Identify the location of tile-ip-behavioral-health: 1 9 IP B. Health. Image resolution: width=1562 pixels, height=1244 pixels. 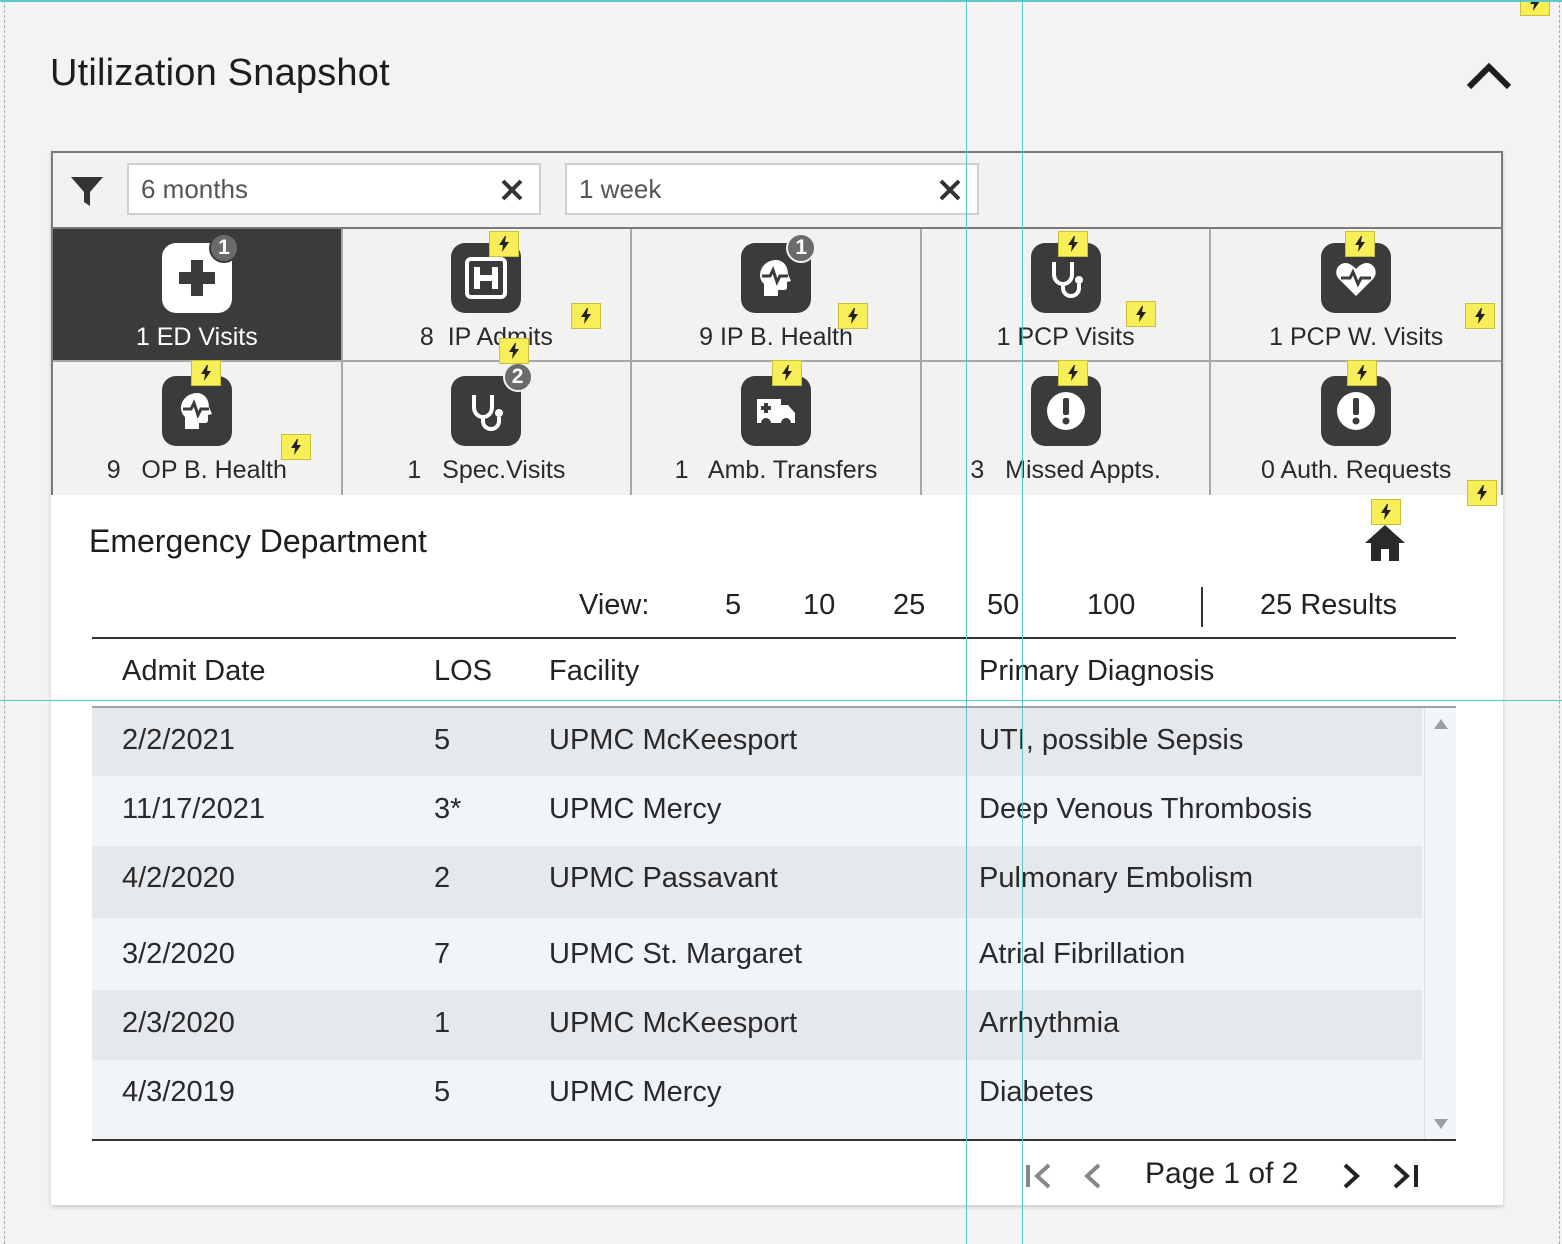
(777, 295).